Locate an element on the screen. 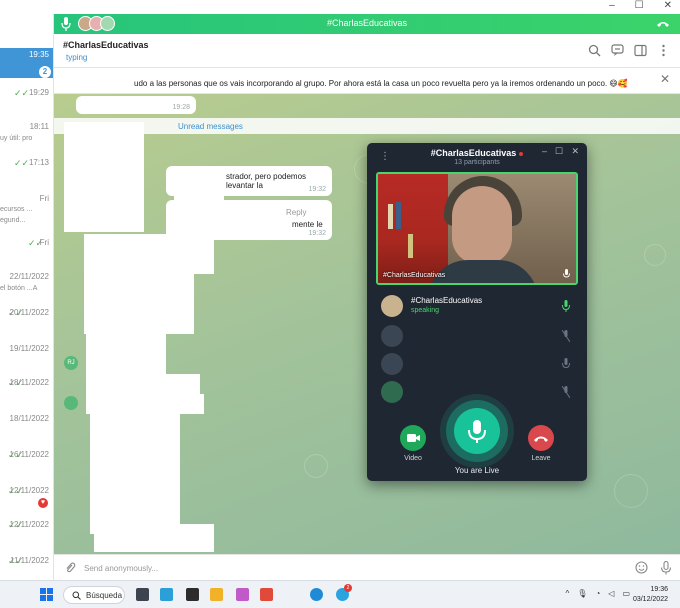 The image size is (680, 608). chat-time: 17:13 is located at coordinates (38, 162).